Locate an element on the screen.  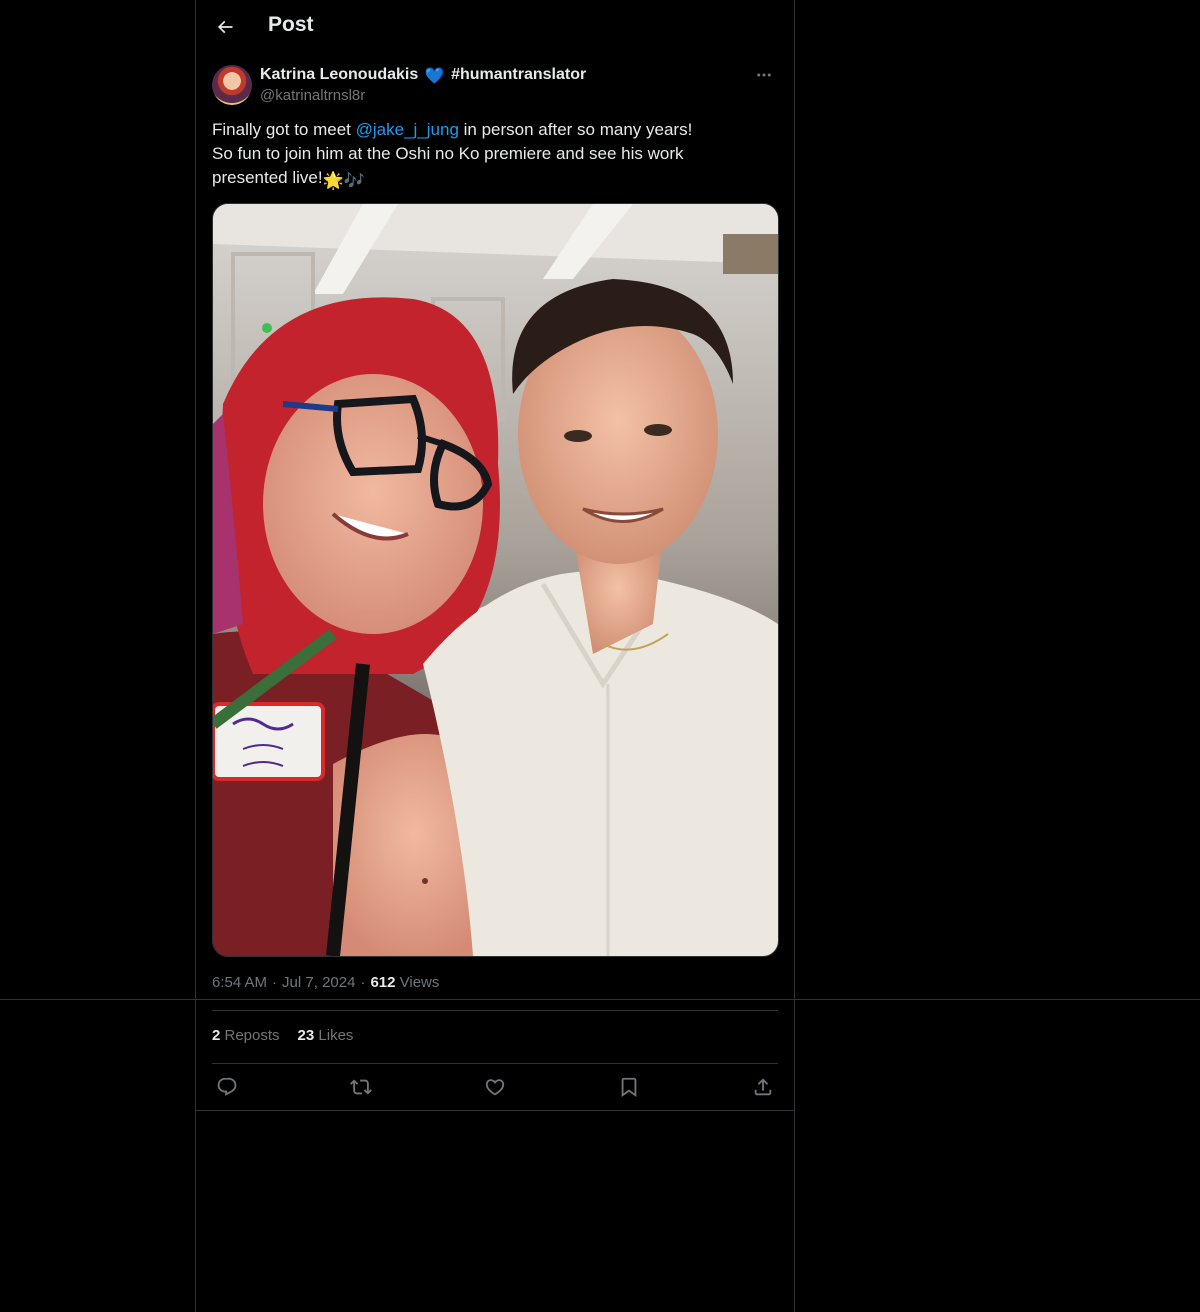
bookmark-icon is located at coordinates (629, 1087).